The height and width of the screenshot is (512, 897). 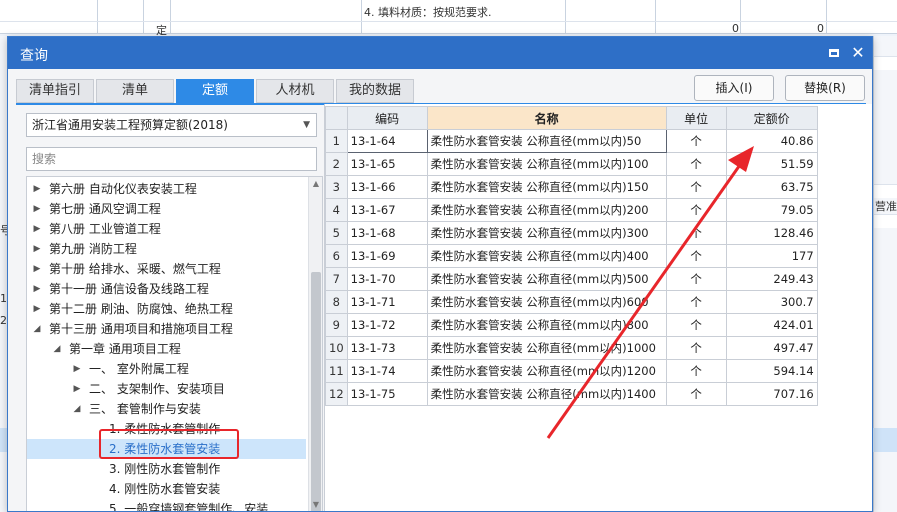 I want to click on price-cell: 128.46, so click(x=771, y=233).